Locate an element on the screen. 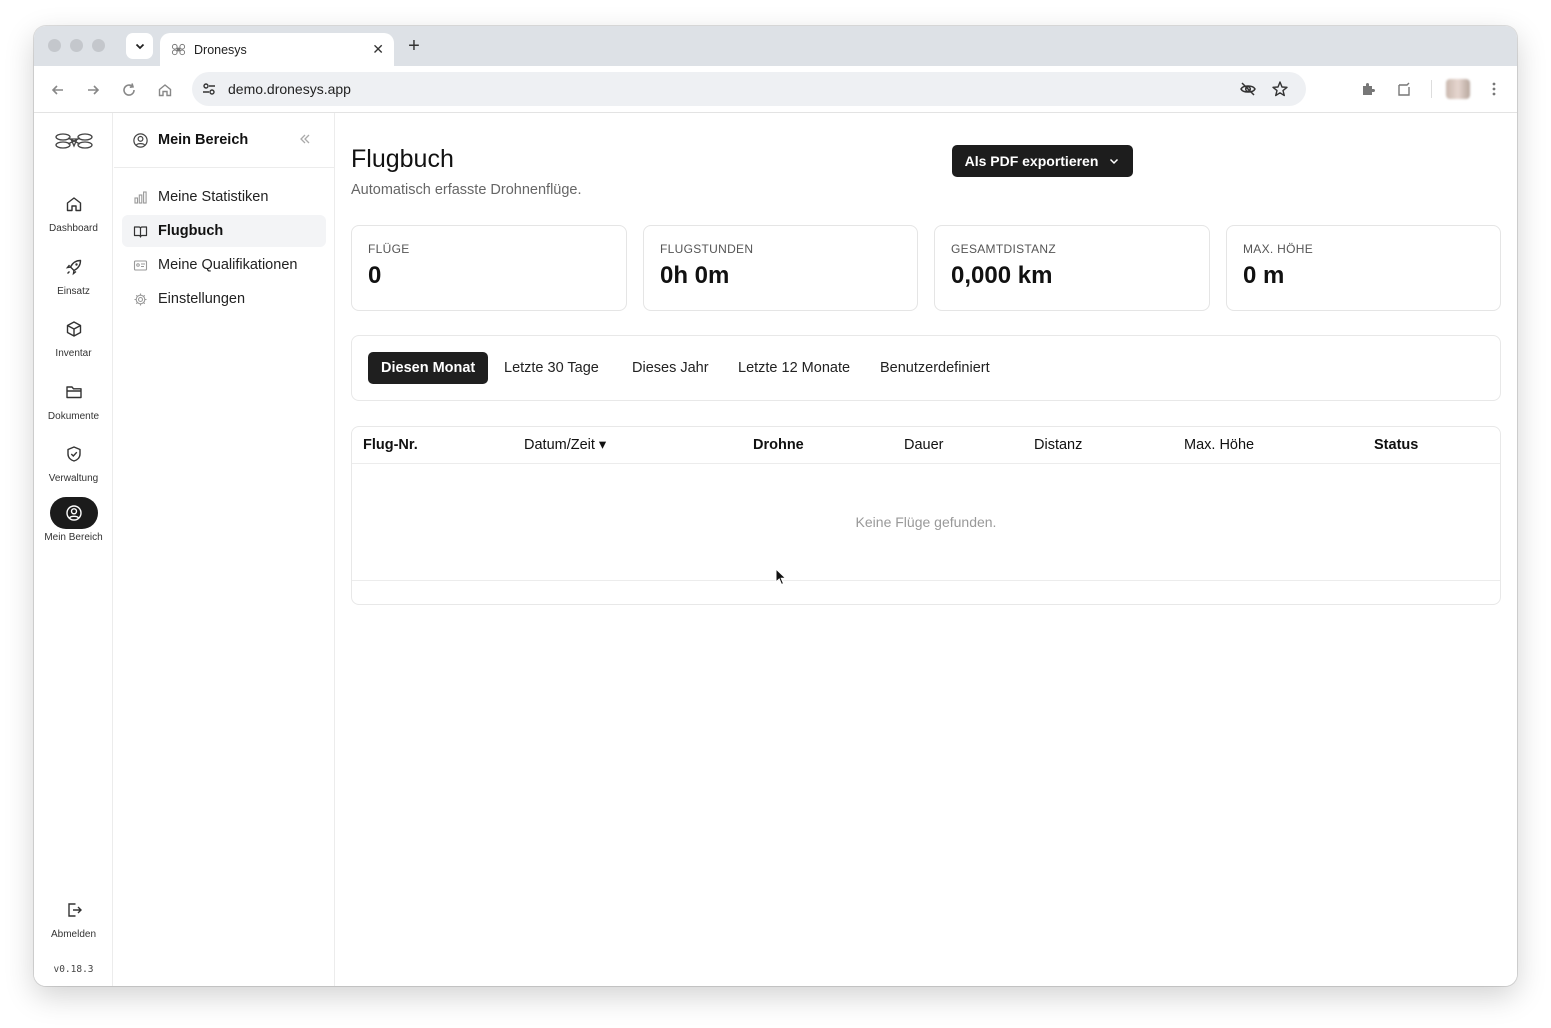 The height and width of the screenshot is (1028, 1551). column-datum-zeit: Datum/Zeit ▾ is located at coordinates (565, 445).